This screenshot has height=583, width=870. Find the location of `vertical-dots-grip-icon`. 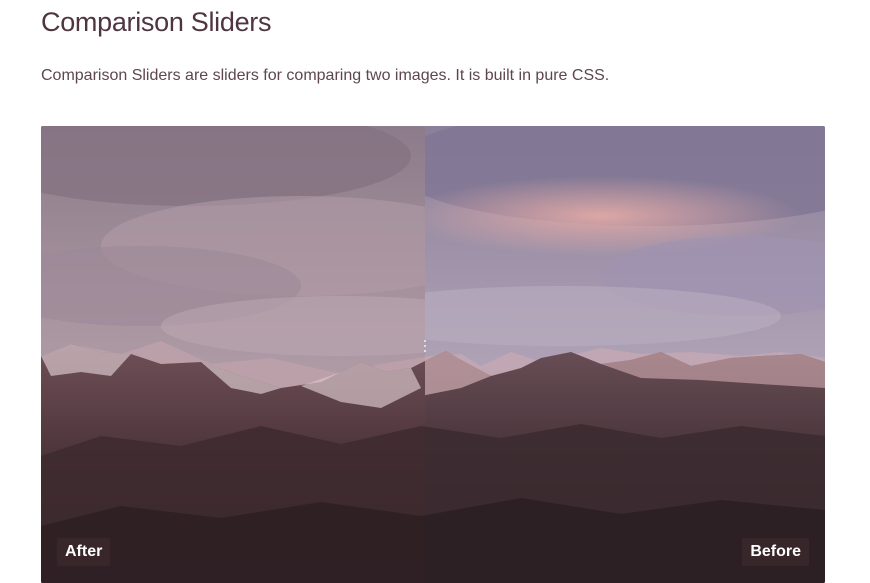

vertical-dots-grip-icon is located at coordinates (425, 346).